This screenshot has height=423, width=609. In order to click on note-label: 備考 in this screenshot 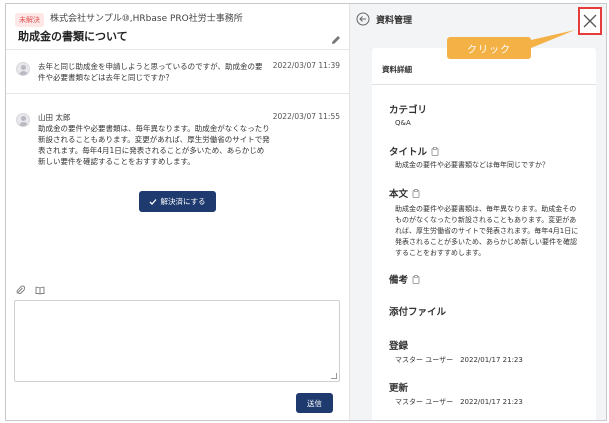, I will do `click(404, 279)`.